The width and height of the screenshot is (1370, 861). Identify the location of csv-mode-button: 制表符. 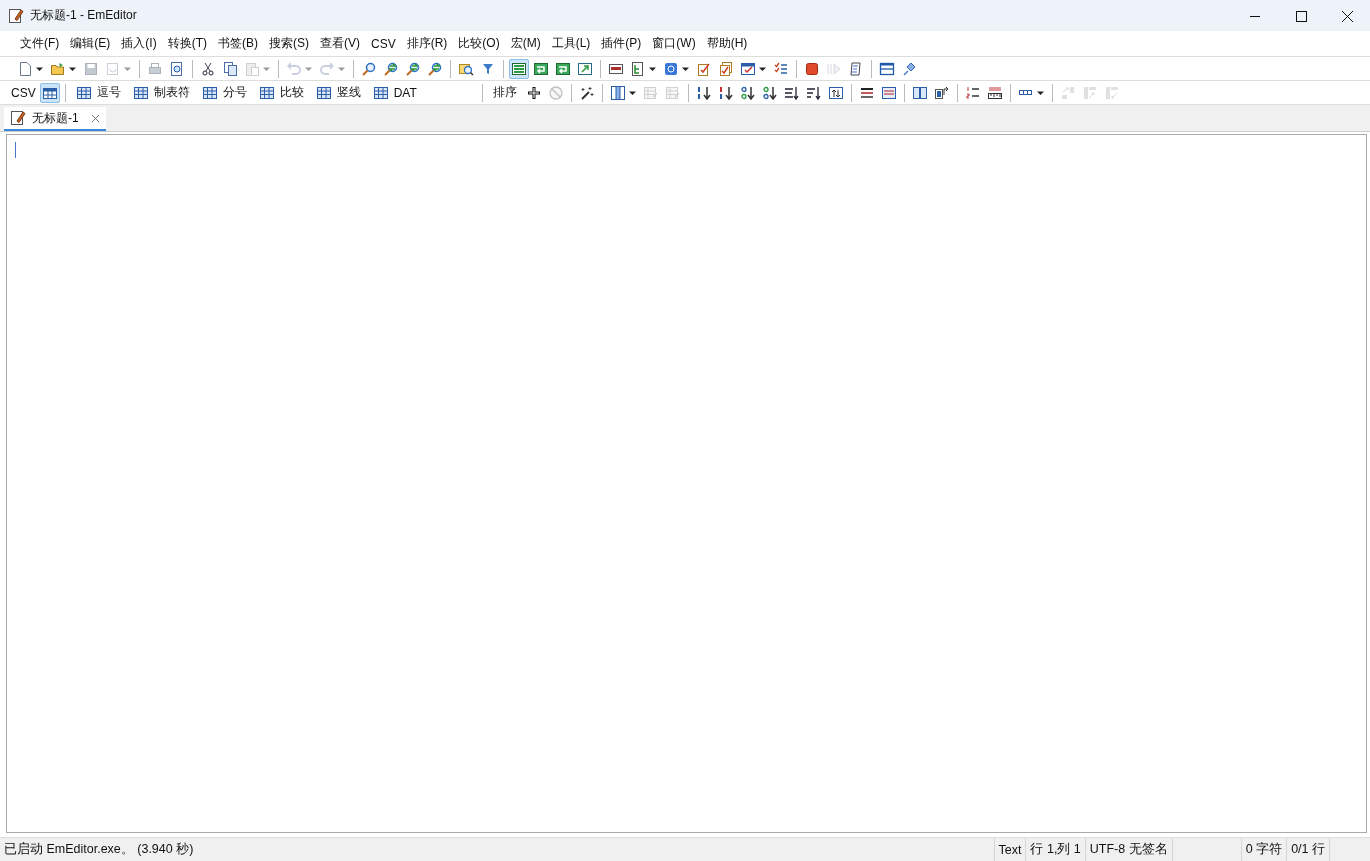
(161, 92).